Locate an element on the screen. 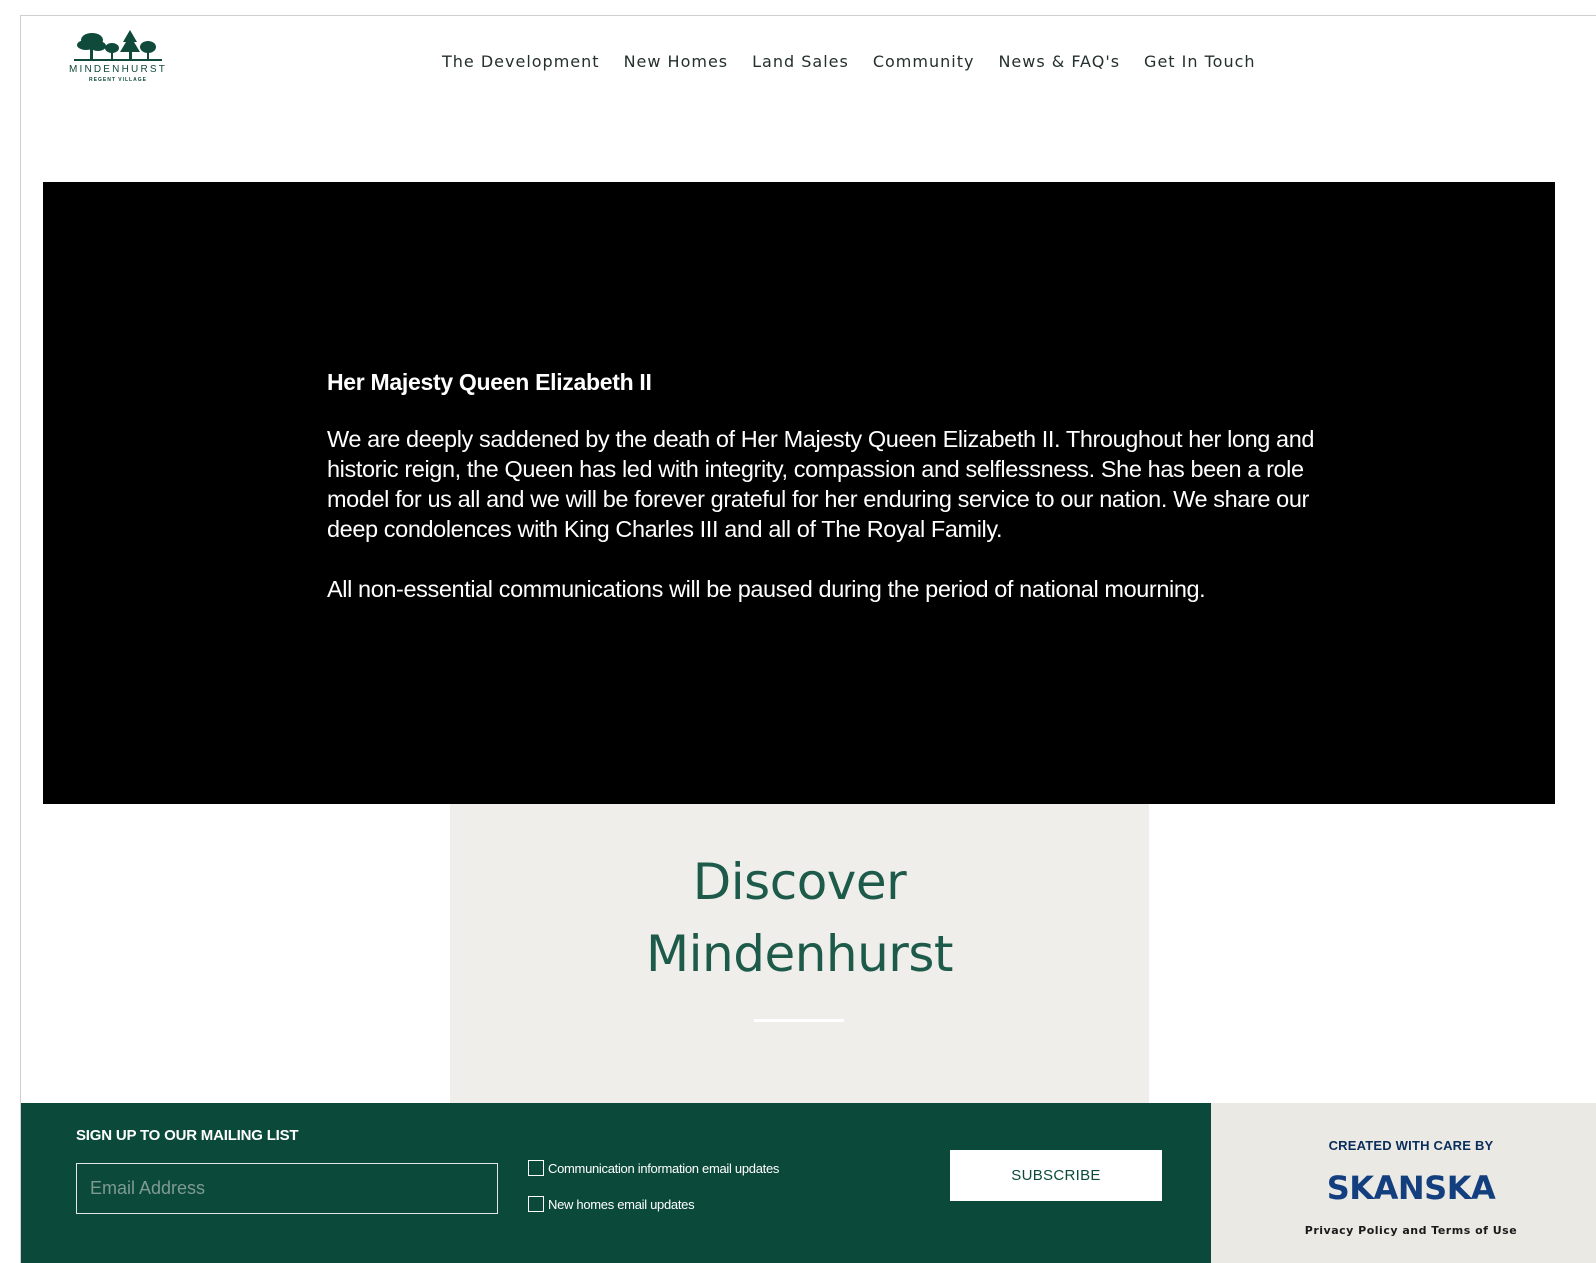 The image size is (1596, 1263). discover-heading-line-1: Discover is located at coordinates (799, 882).